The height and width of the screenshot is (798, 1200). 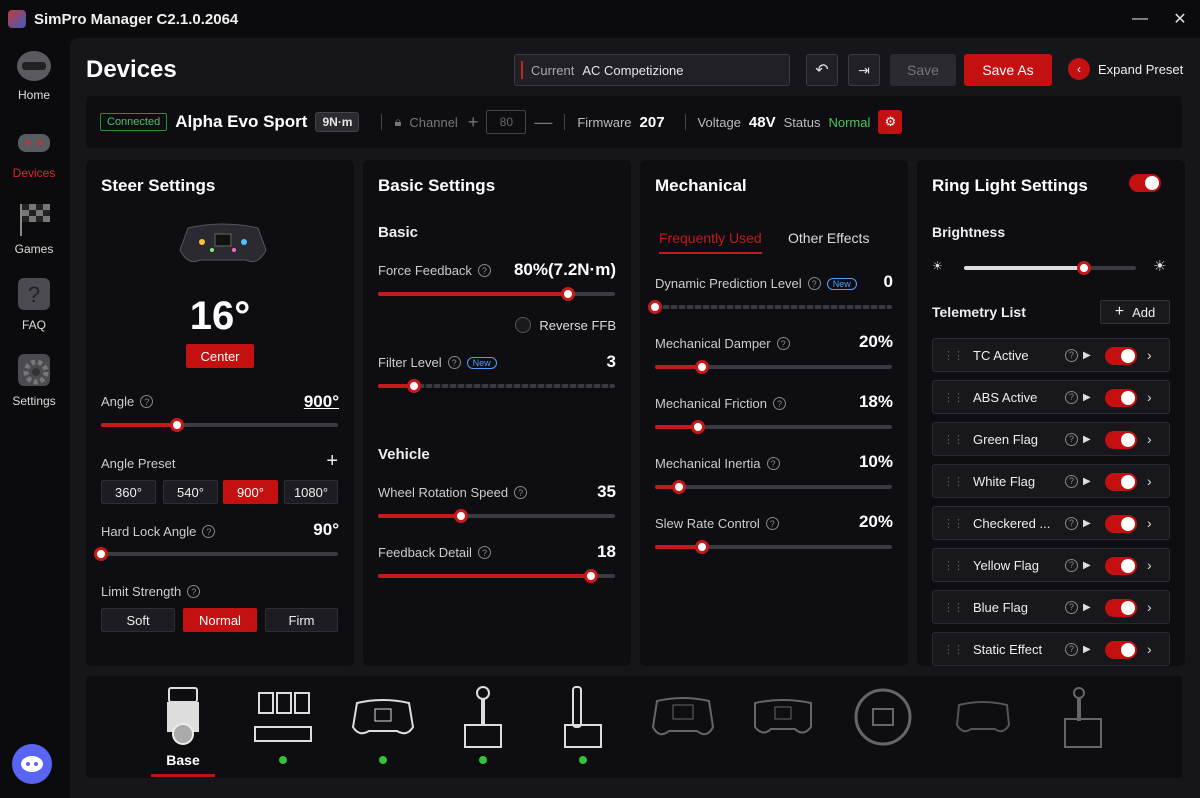 What do you see at coordinates (220, 620) in the screenshot?
I see `limit-normal-button: Normal` at bounding box center [220, 620].